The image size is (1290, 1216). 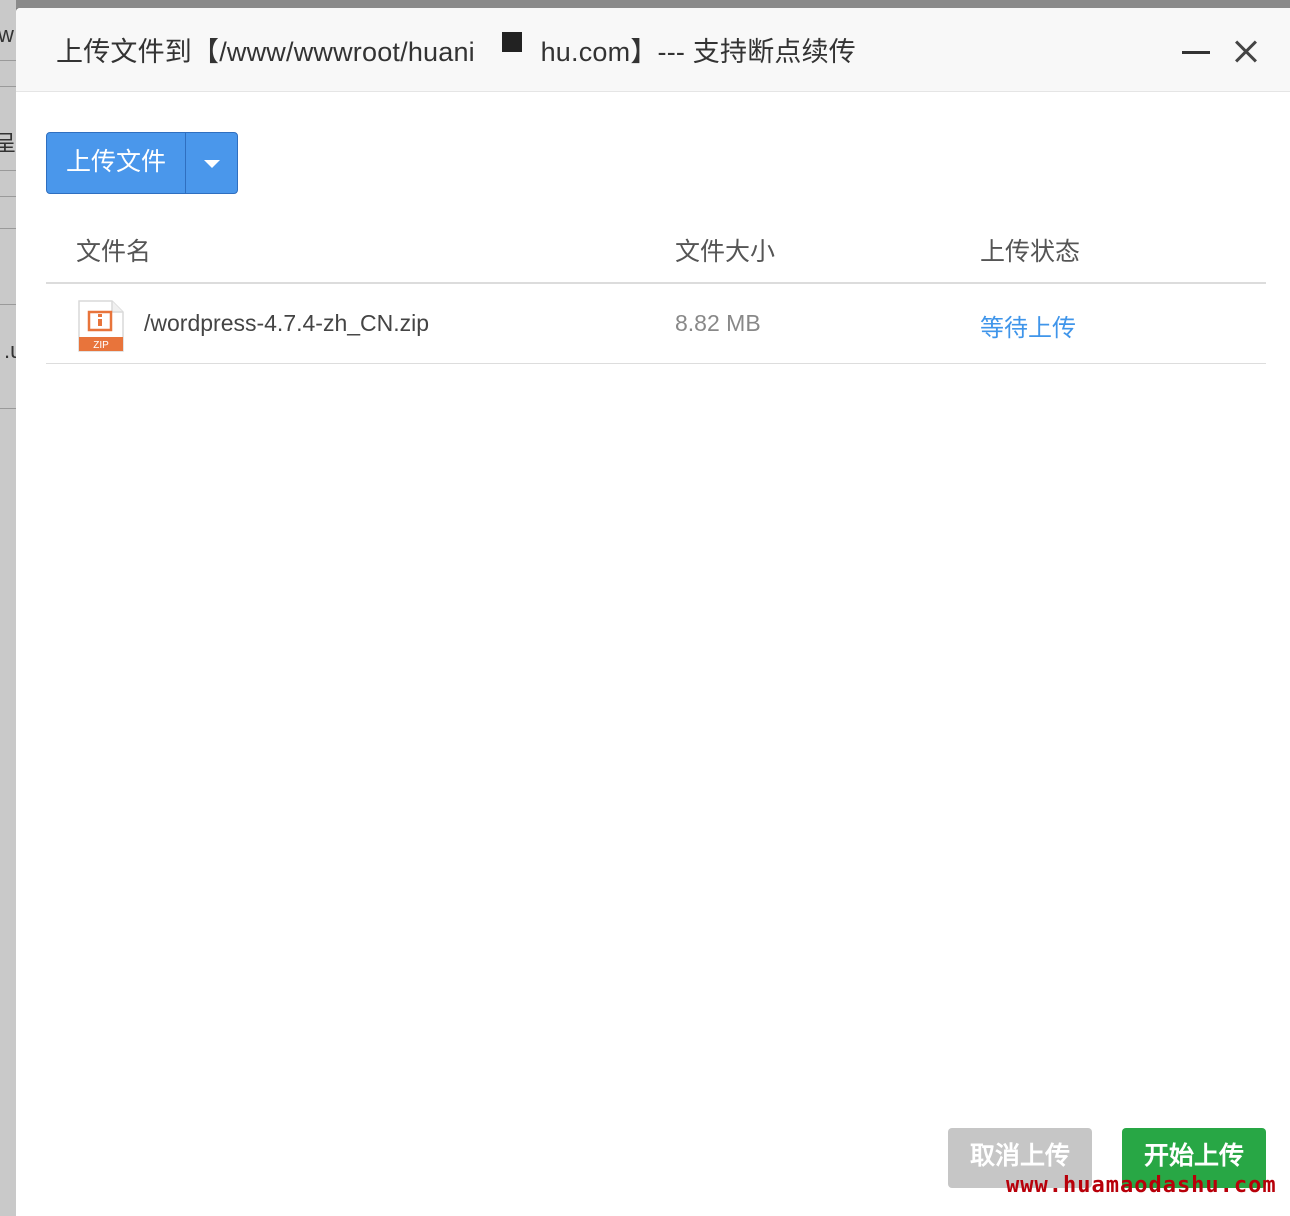 I want to click on upload-status: 等待上传, so click(x=1028, y=328).